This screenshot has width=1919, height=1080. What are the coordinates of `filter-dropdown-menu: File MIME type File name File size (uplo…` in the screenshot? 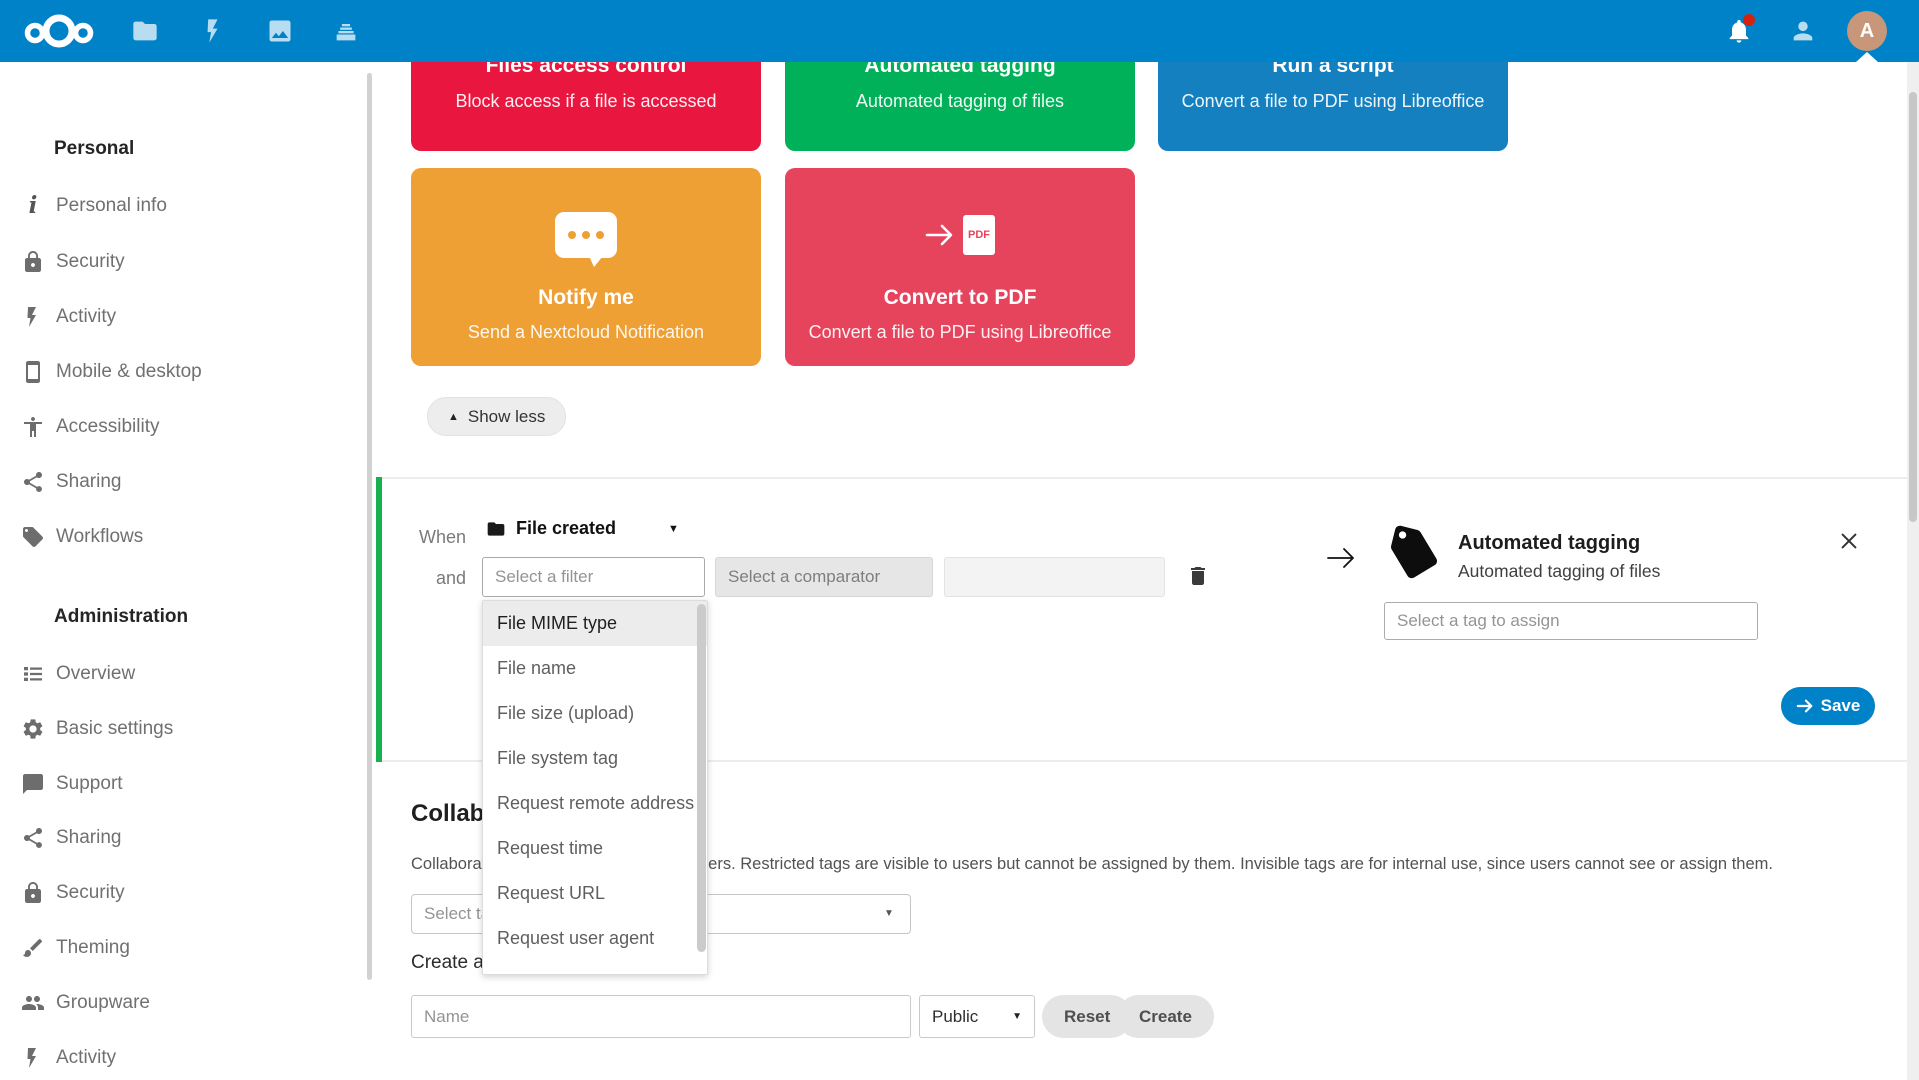 It's located at (595, 787).